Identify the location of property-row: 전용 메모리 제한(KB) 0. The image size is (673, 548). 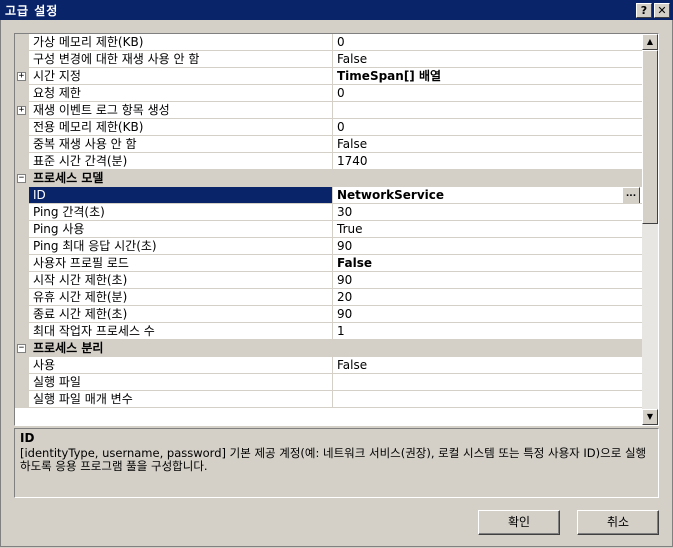
(328, 127).